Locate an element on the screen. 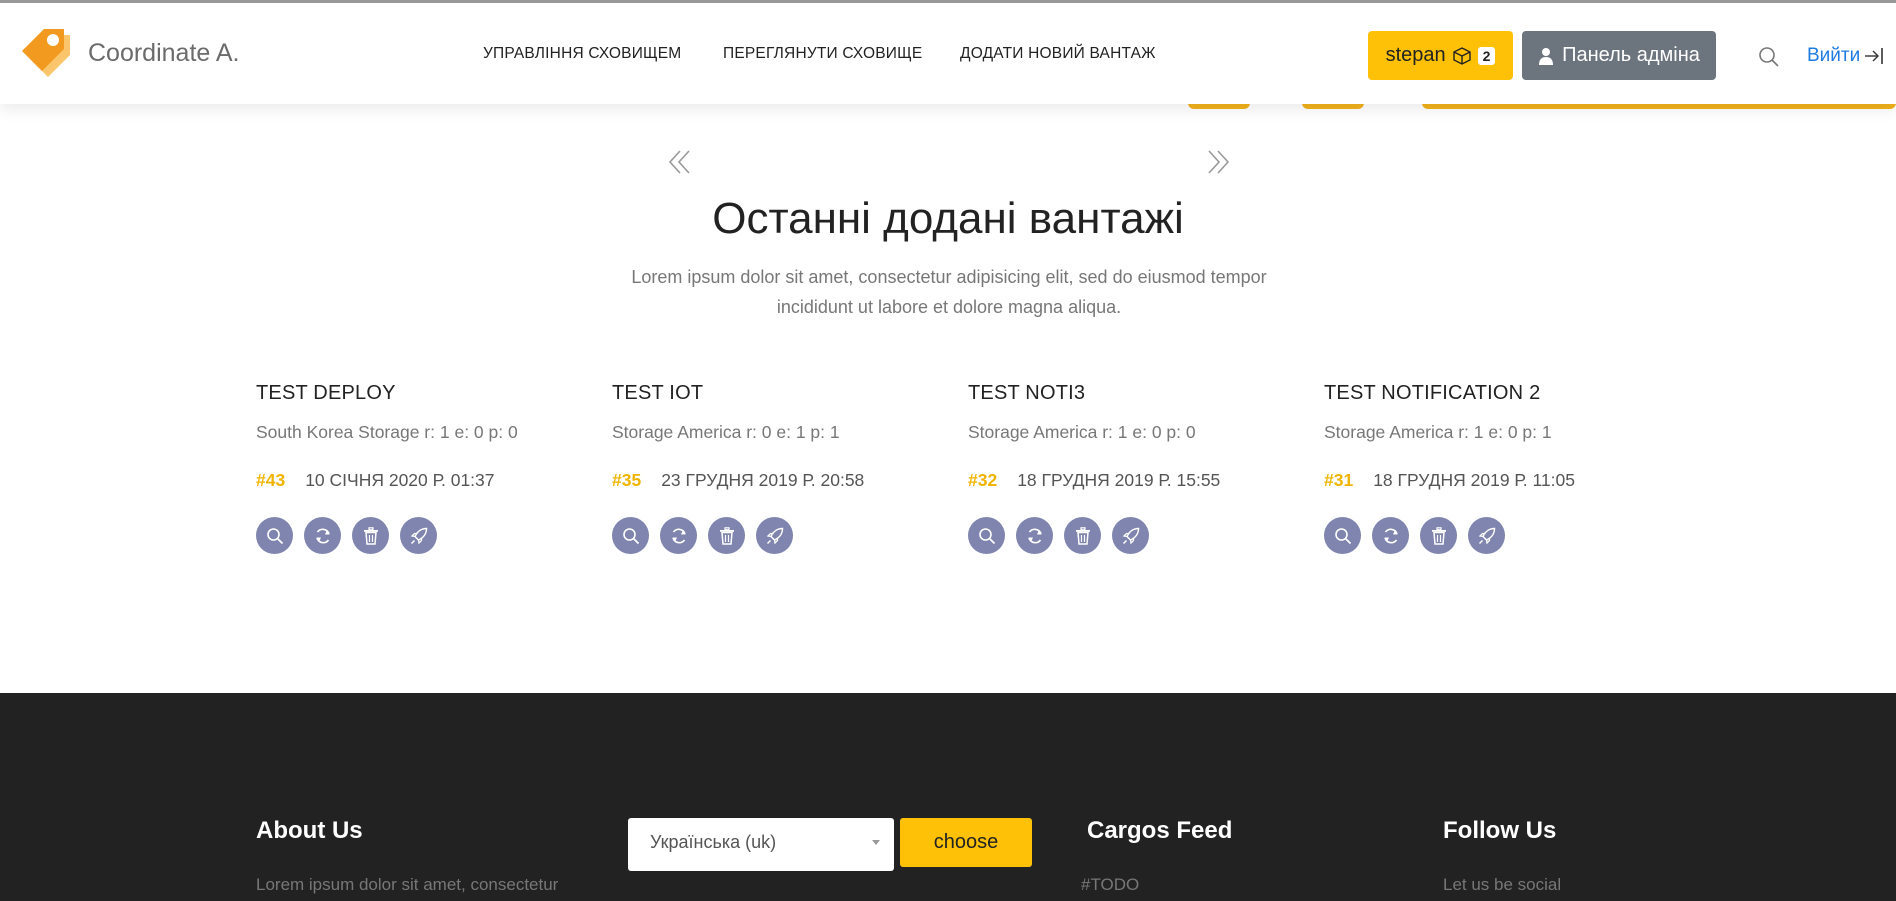 The height and width of the screenshot is (901, 1896). cargo-count-badge: 2 is located at coordinates (1486, 55).